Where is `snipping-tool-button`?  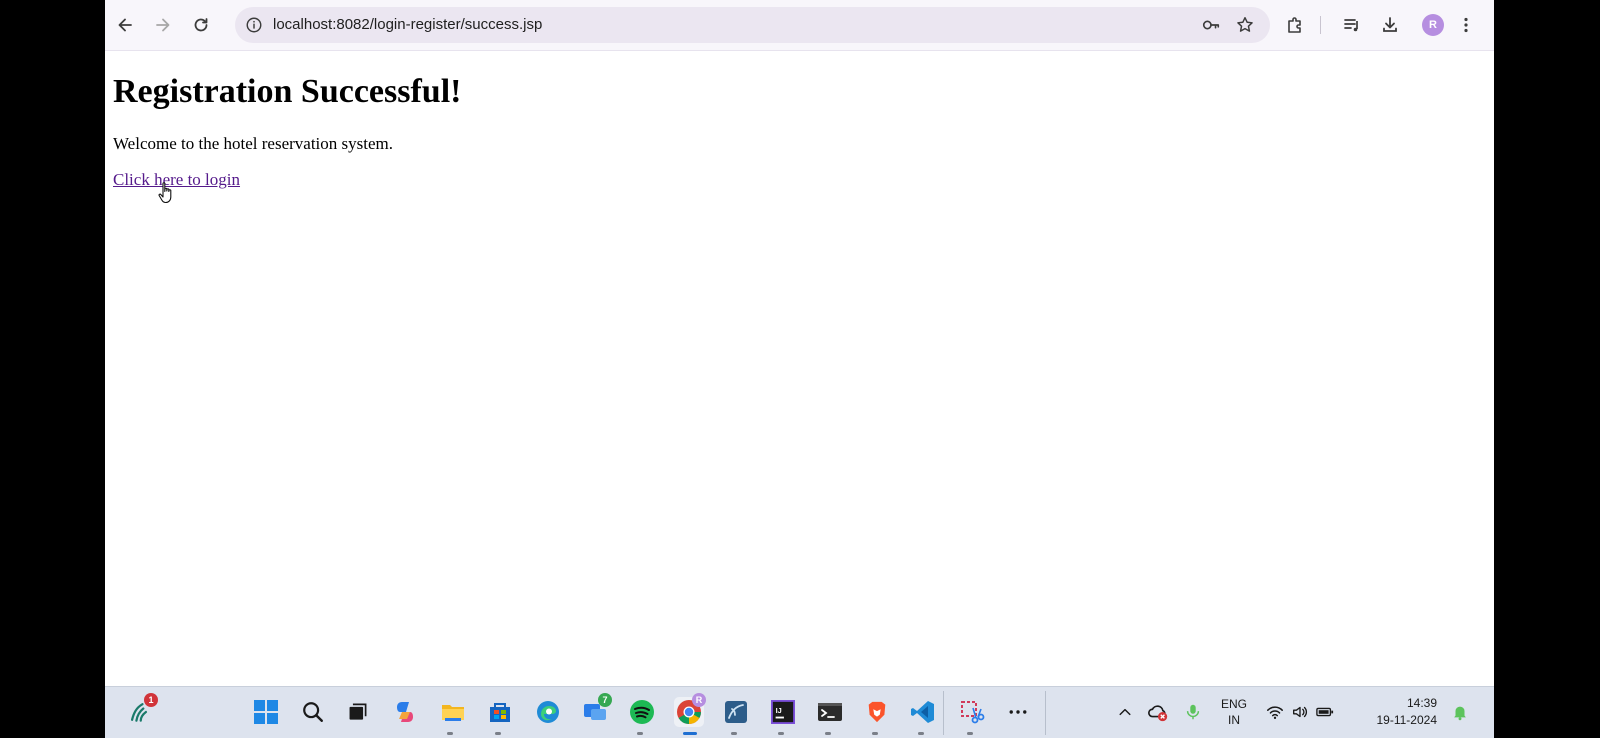
snipping-tool-button is located at coordinates (972, 712).